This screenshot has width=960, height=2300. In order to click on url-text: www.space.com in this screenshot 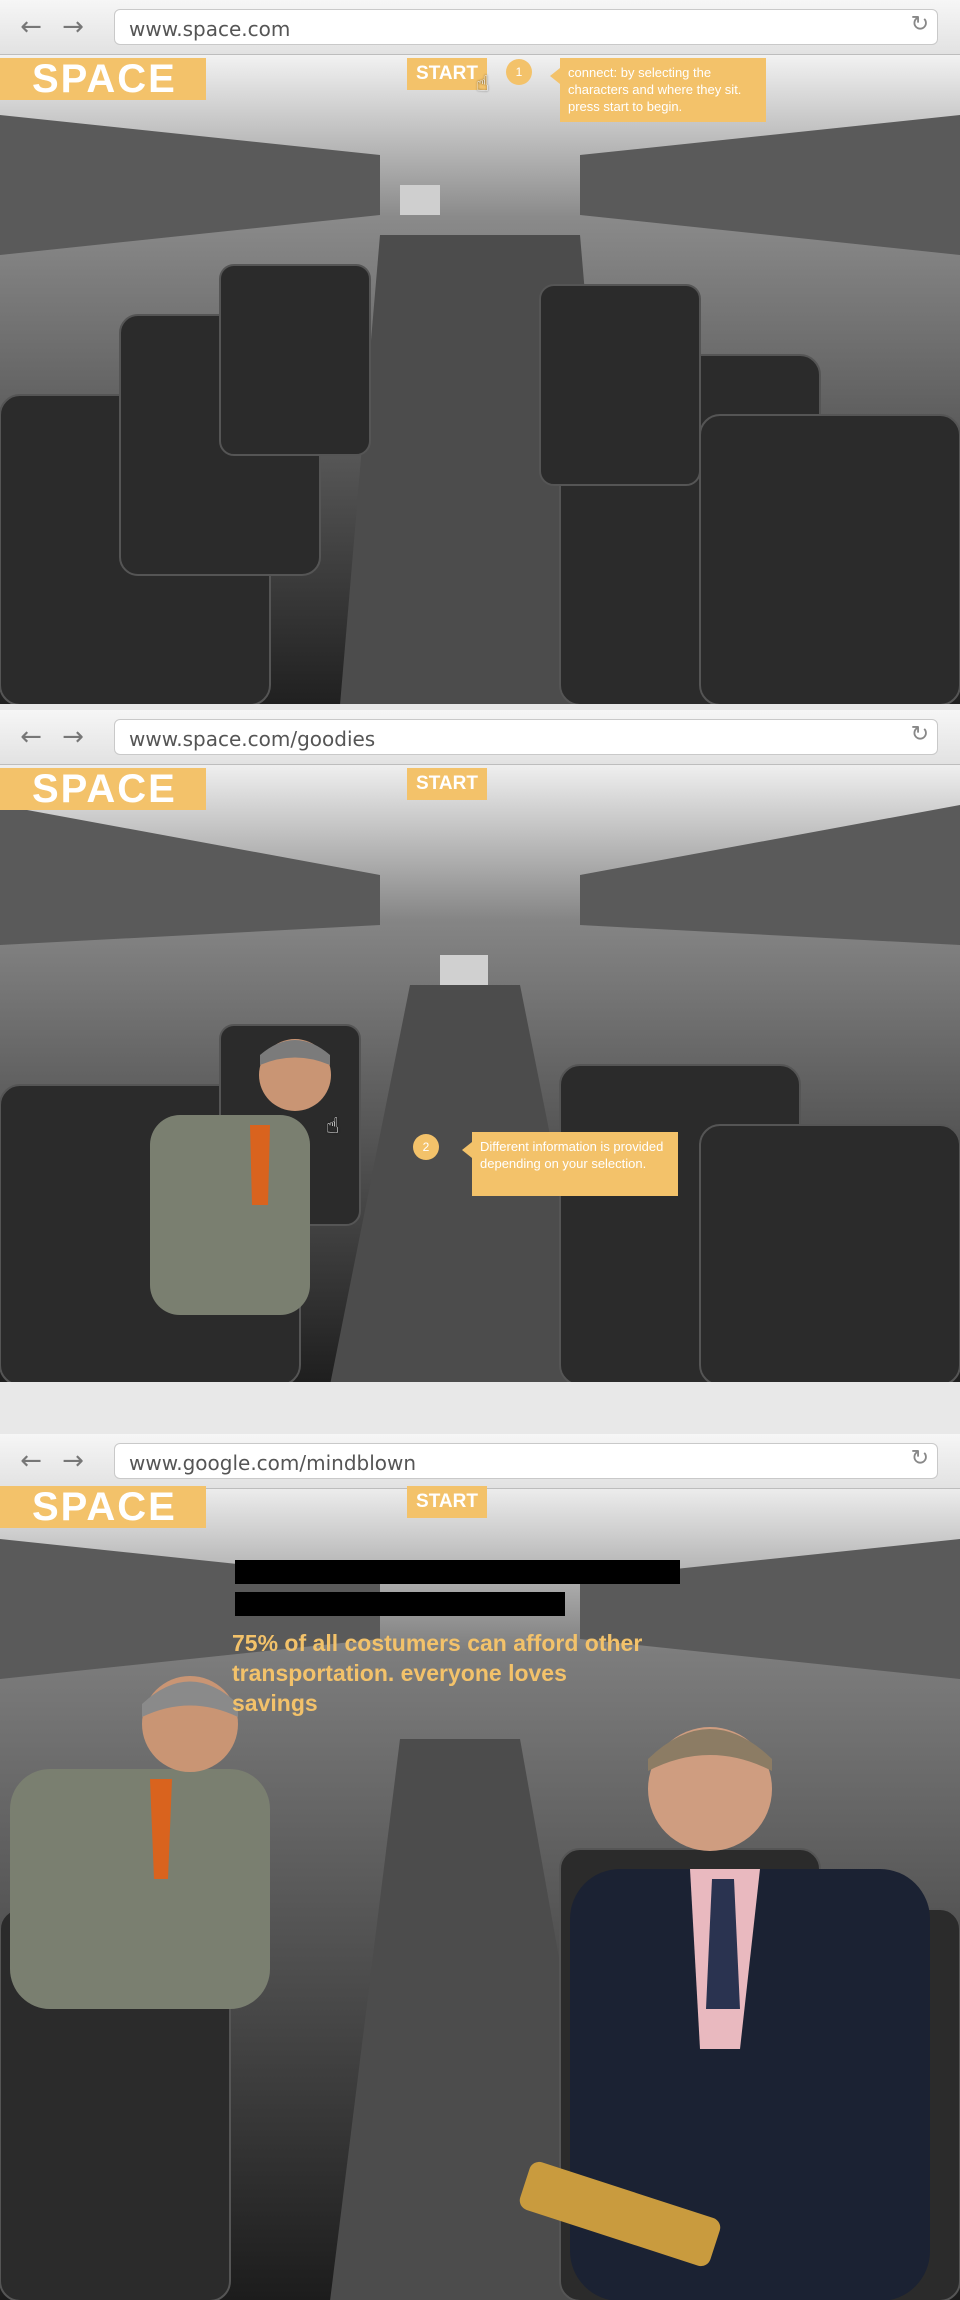, I will do `click(210, 29)`.